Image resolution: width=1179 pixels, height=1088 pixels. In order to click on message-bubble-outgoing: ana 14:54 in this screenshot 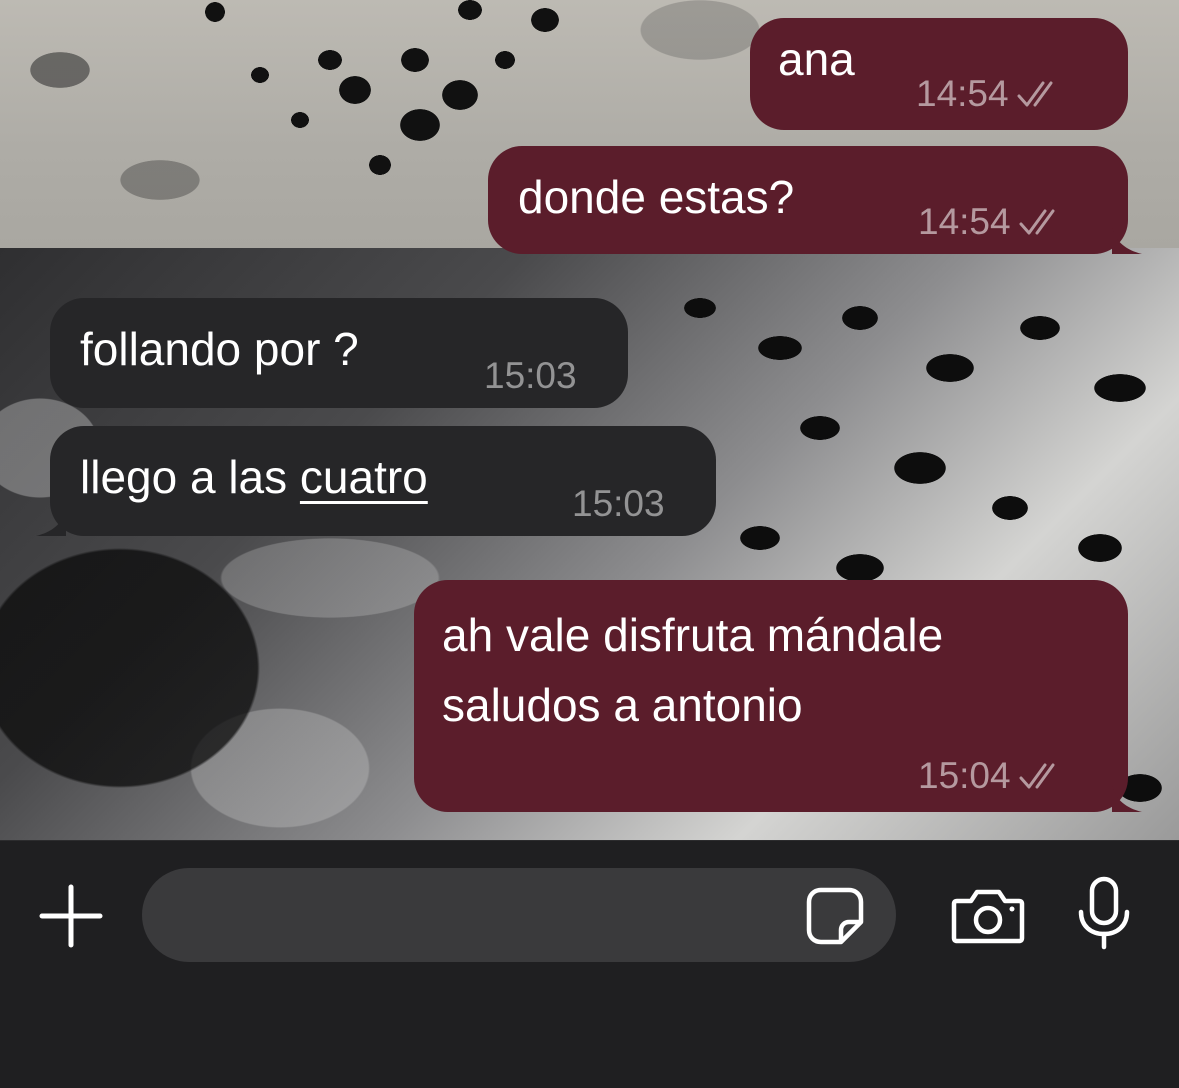, I will do `click(939, 74)`.